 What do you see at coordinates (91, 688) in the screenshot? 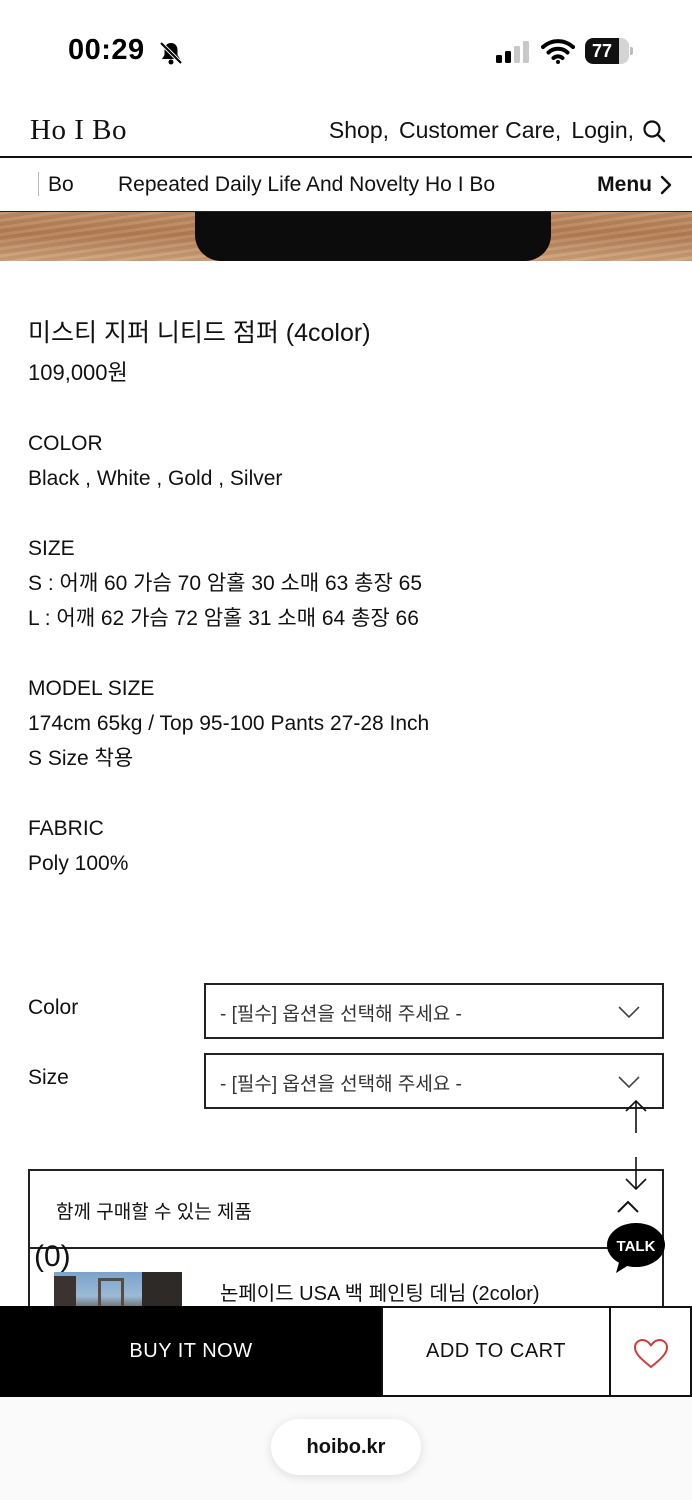
I see `model-heading: MODEL SIZE` at bounding box center [91, 688].